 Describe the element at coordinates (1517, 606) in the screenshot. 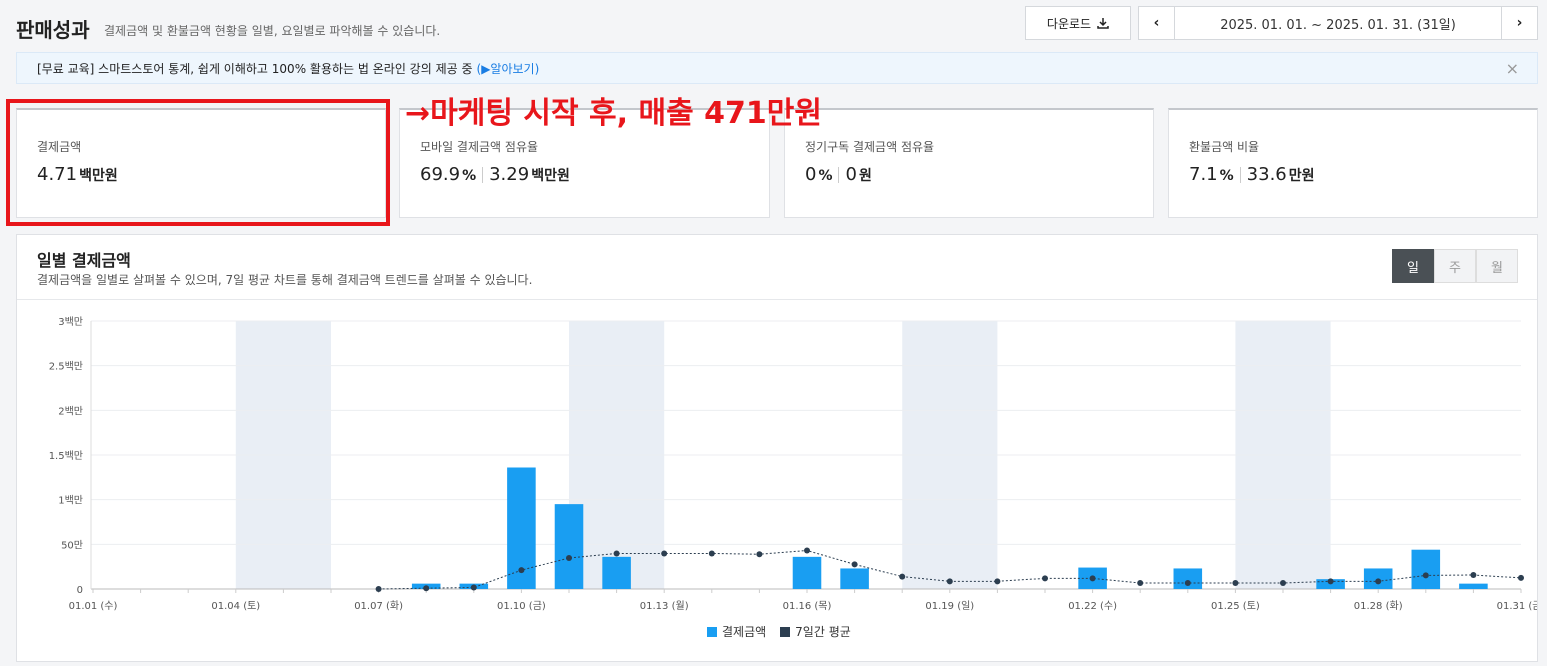

I see `x-tick-label: 01.31 (금)` at that location.